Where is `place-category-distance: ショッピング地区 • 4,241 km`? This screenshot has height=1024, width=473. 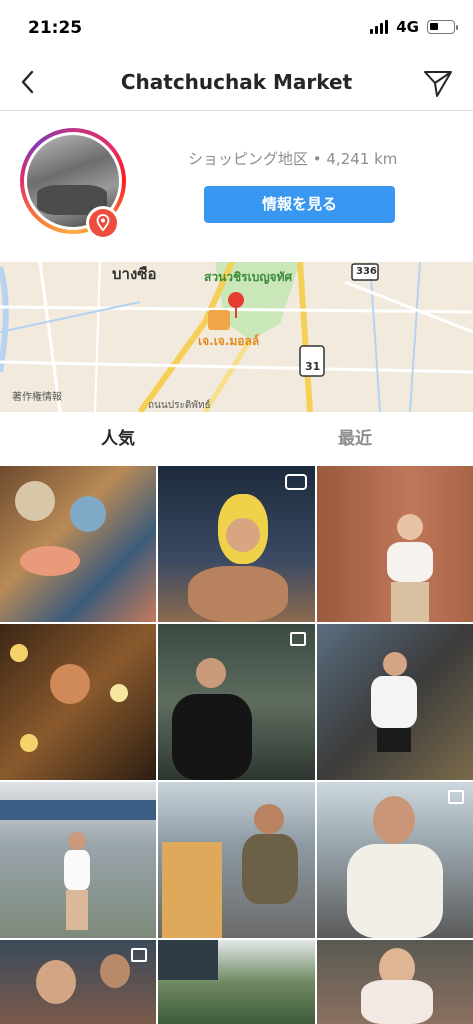 place-category-distance: ショッピング地区 • 4,241 km is located at coordinates (293, 159).